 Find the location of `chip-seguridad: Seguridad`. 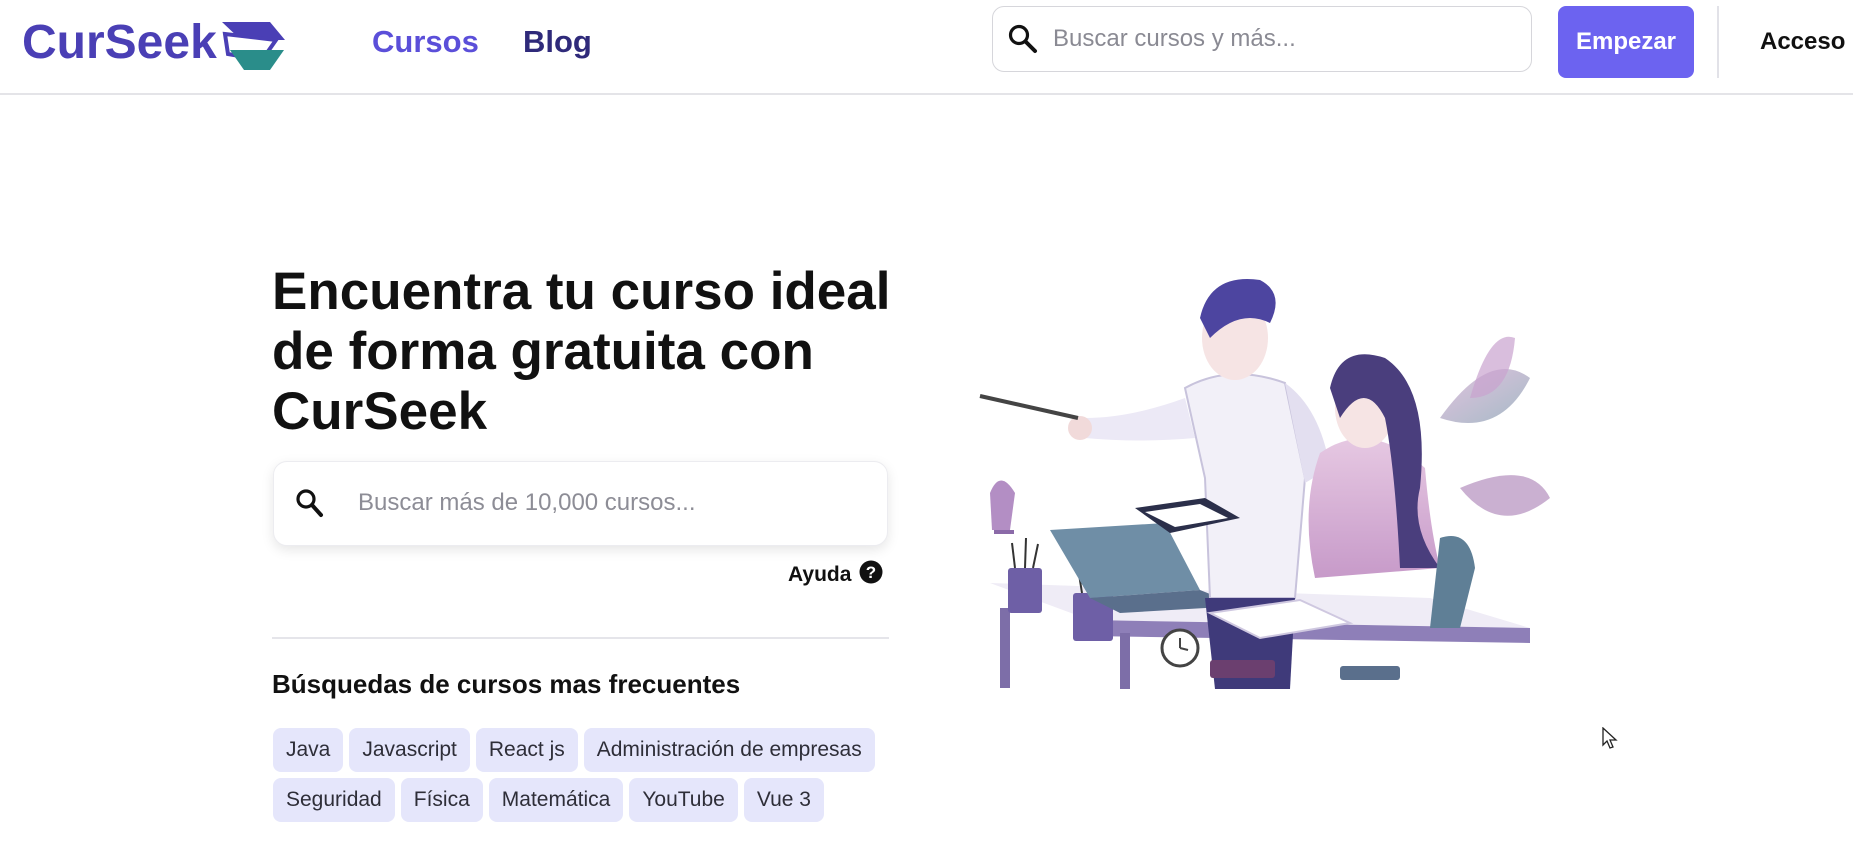

chip-seguridad: Seguridad is located at coordinates (334, 800).